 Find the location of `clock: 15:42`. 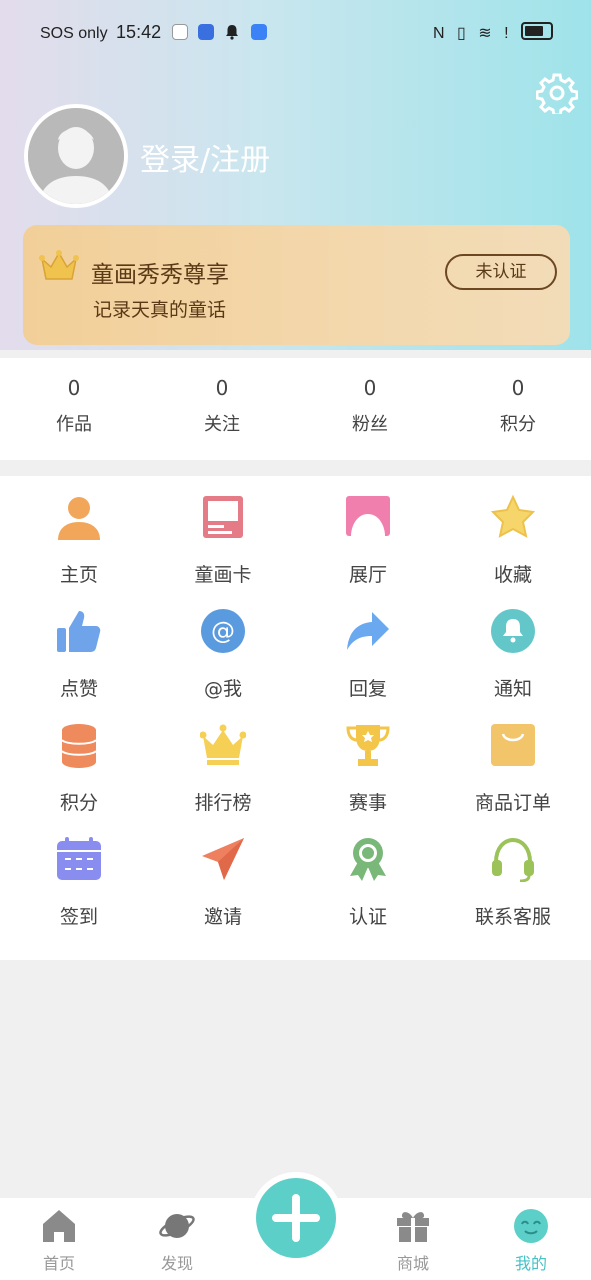

clock: 15:42 is located at coordinates (139, 32).